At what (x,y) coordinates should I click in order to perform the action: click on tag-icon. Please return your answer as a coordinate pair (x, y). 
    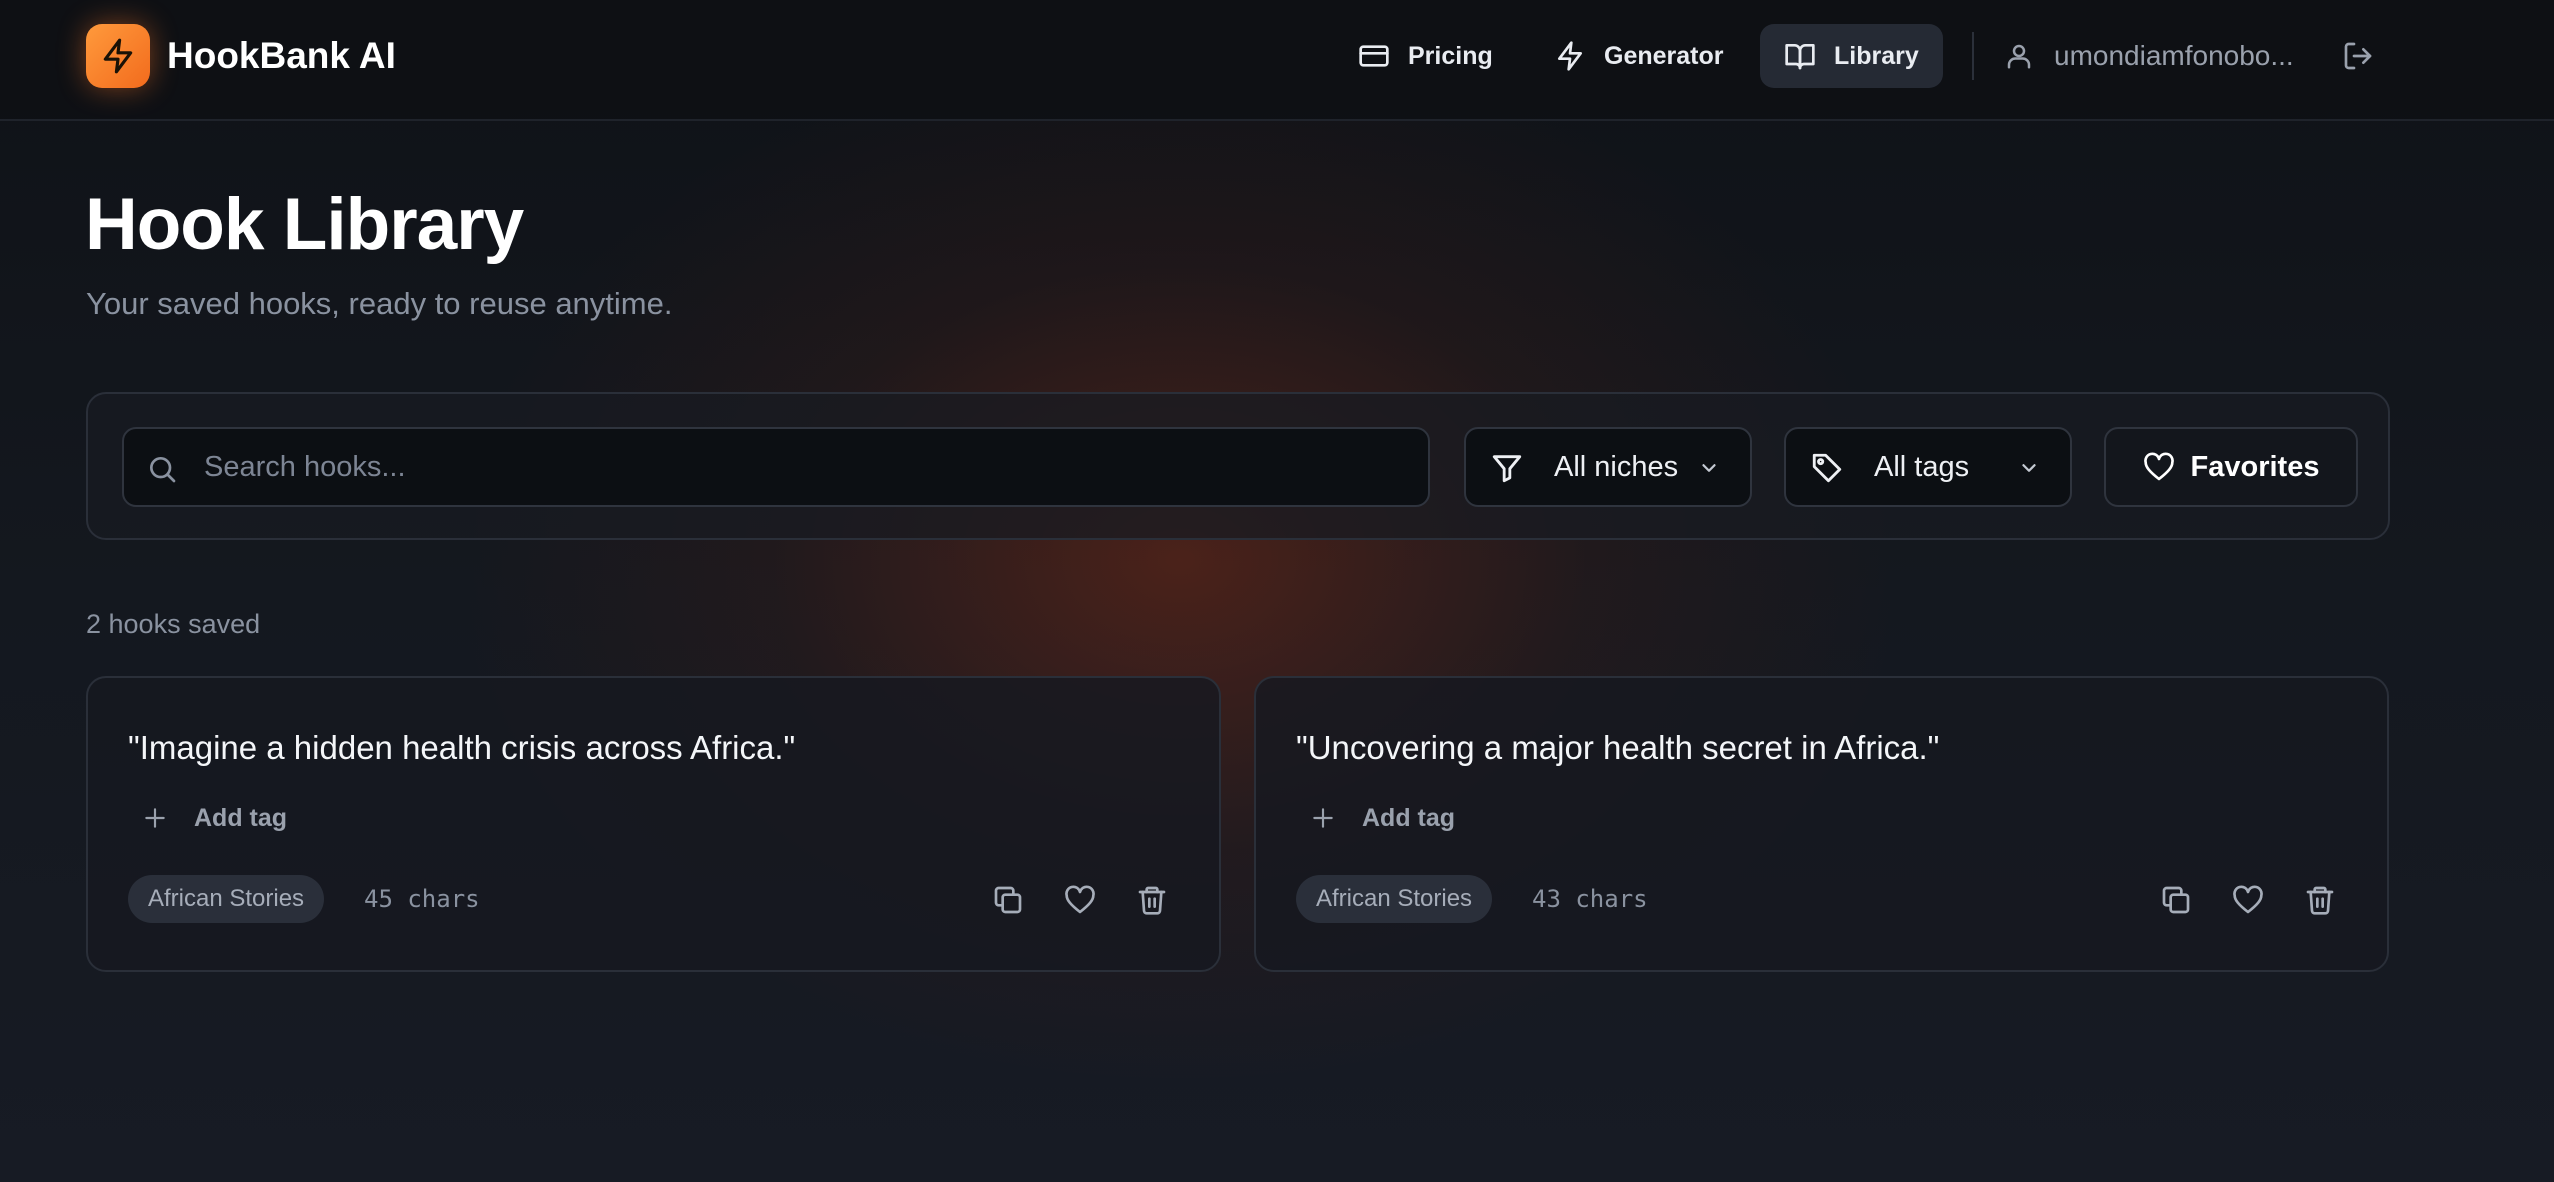
    Looking at the image, I should click on (1827, 468).